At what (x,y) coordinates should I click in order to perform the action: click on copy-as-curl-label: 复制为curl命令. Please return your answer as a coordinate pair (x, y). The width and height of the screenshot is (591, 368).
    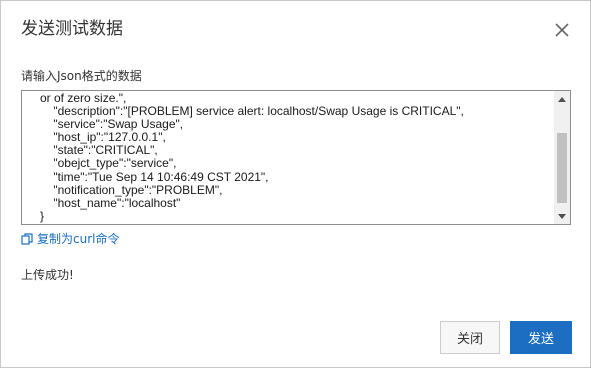
    Looking at the image, I should click on (78, 239).